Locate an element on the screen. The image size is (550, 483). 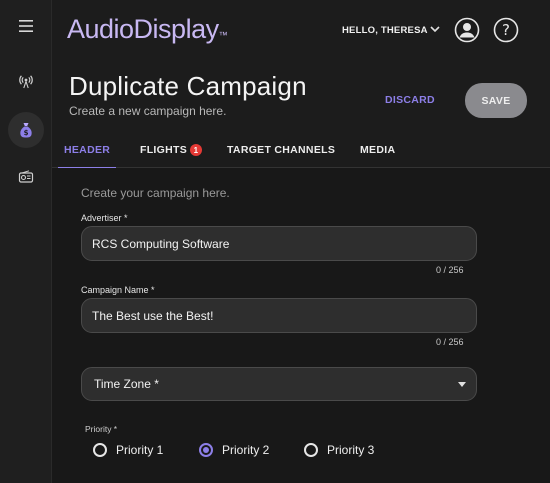
discard-button: DISCARD is located at coordinates (410, 100).